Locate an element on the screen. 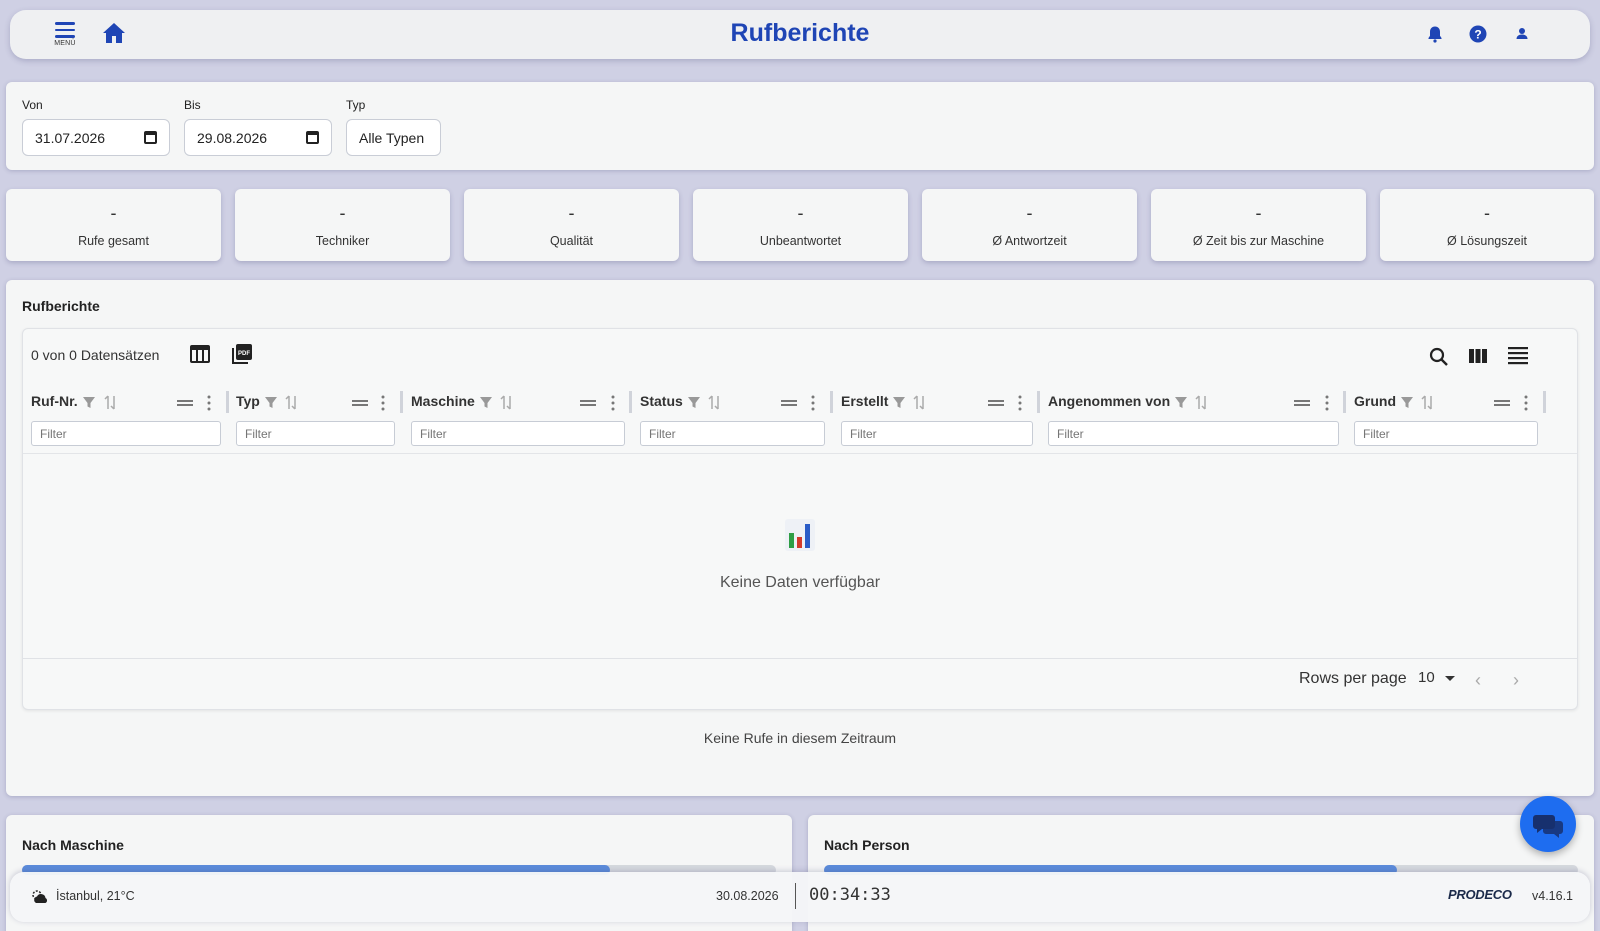 This screenshot has height=931, width=1600. next-page-button: › is located at coordinates (1516, 680).